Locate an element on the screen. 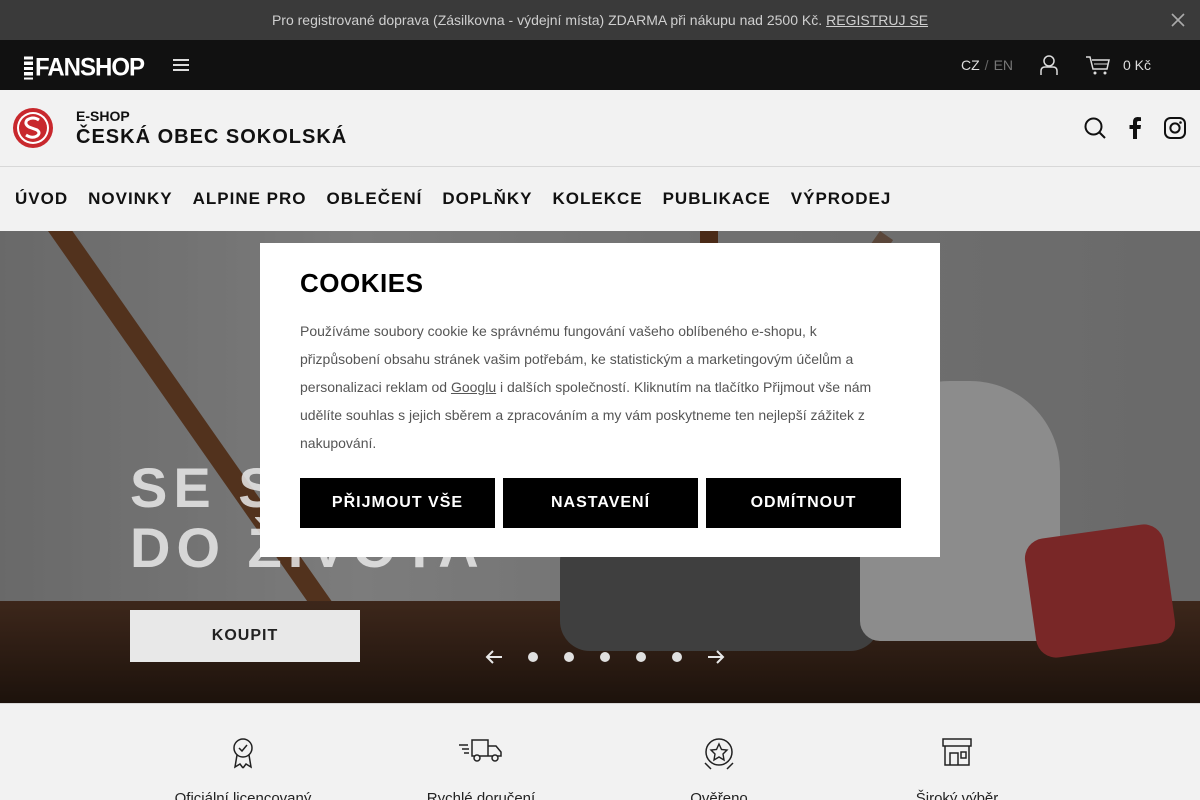 Image resolution: width=1200 pixels, height=800 pixels. nav-item-publikace: PUBLIKACE is located at coordinates (717, 199).